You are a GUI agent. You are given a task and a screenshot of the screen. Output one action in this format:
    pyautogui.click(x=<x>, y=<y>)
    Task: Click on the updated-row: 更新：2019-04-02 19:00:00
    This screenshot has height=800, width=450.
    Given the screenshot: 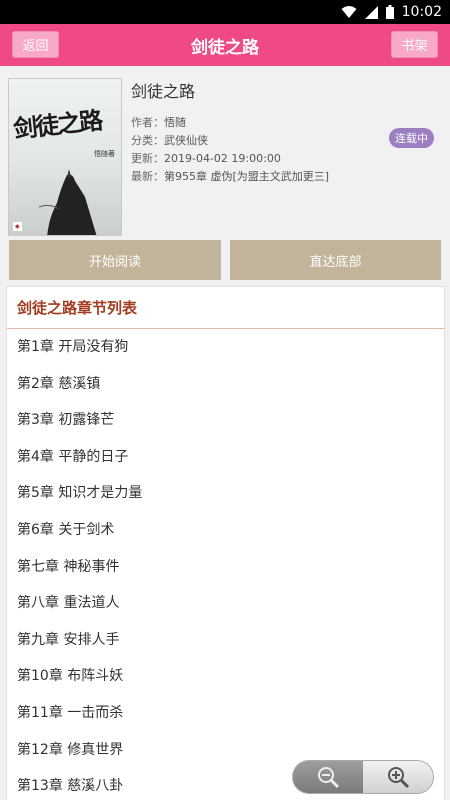 What is the action you would take?
    pyautogui.click(x=206, y=158)
    